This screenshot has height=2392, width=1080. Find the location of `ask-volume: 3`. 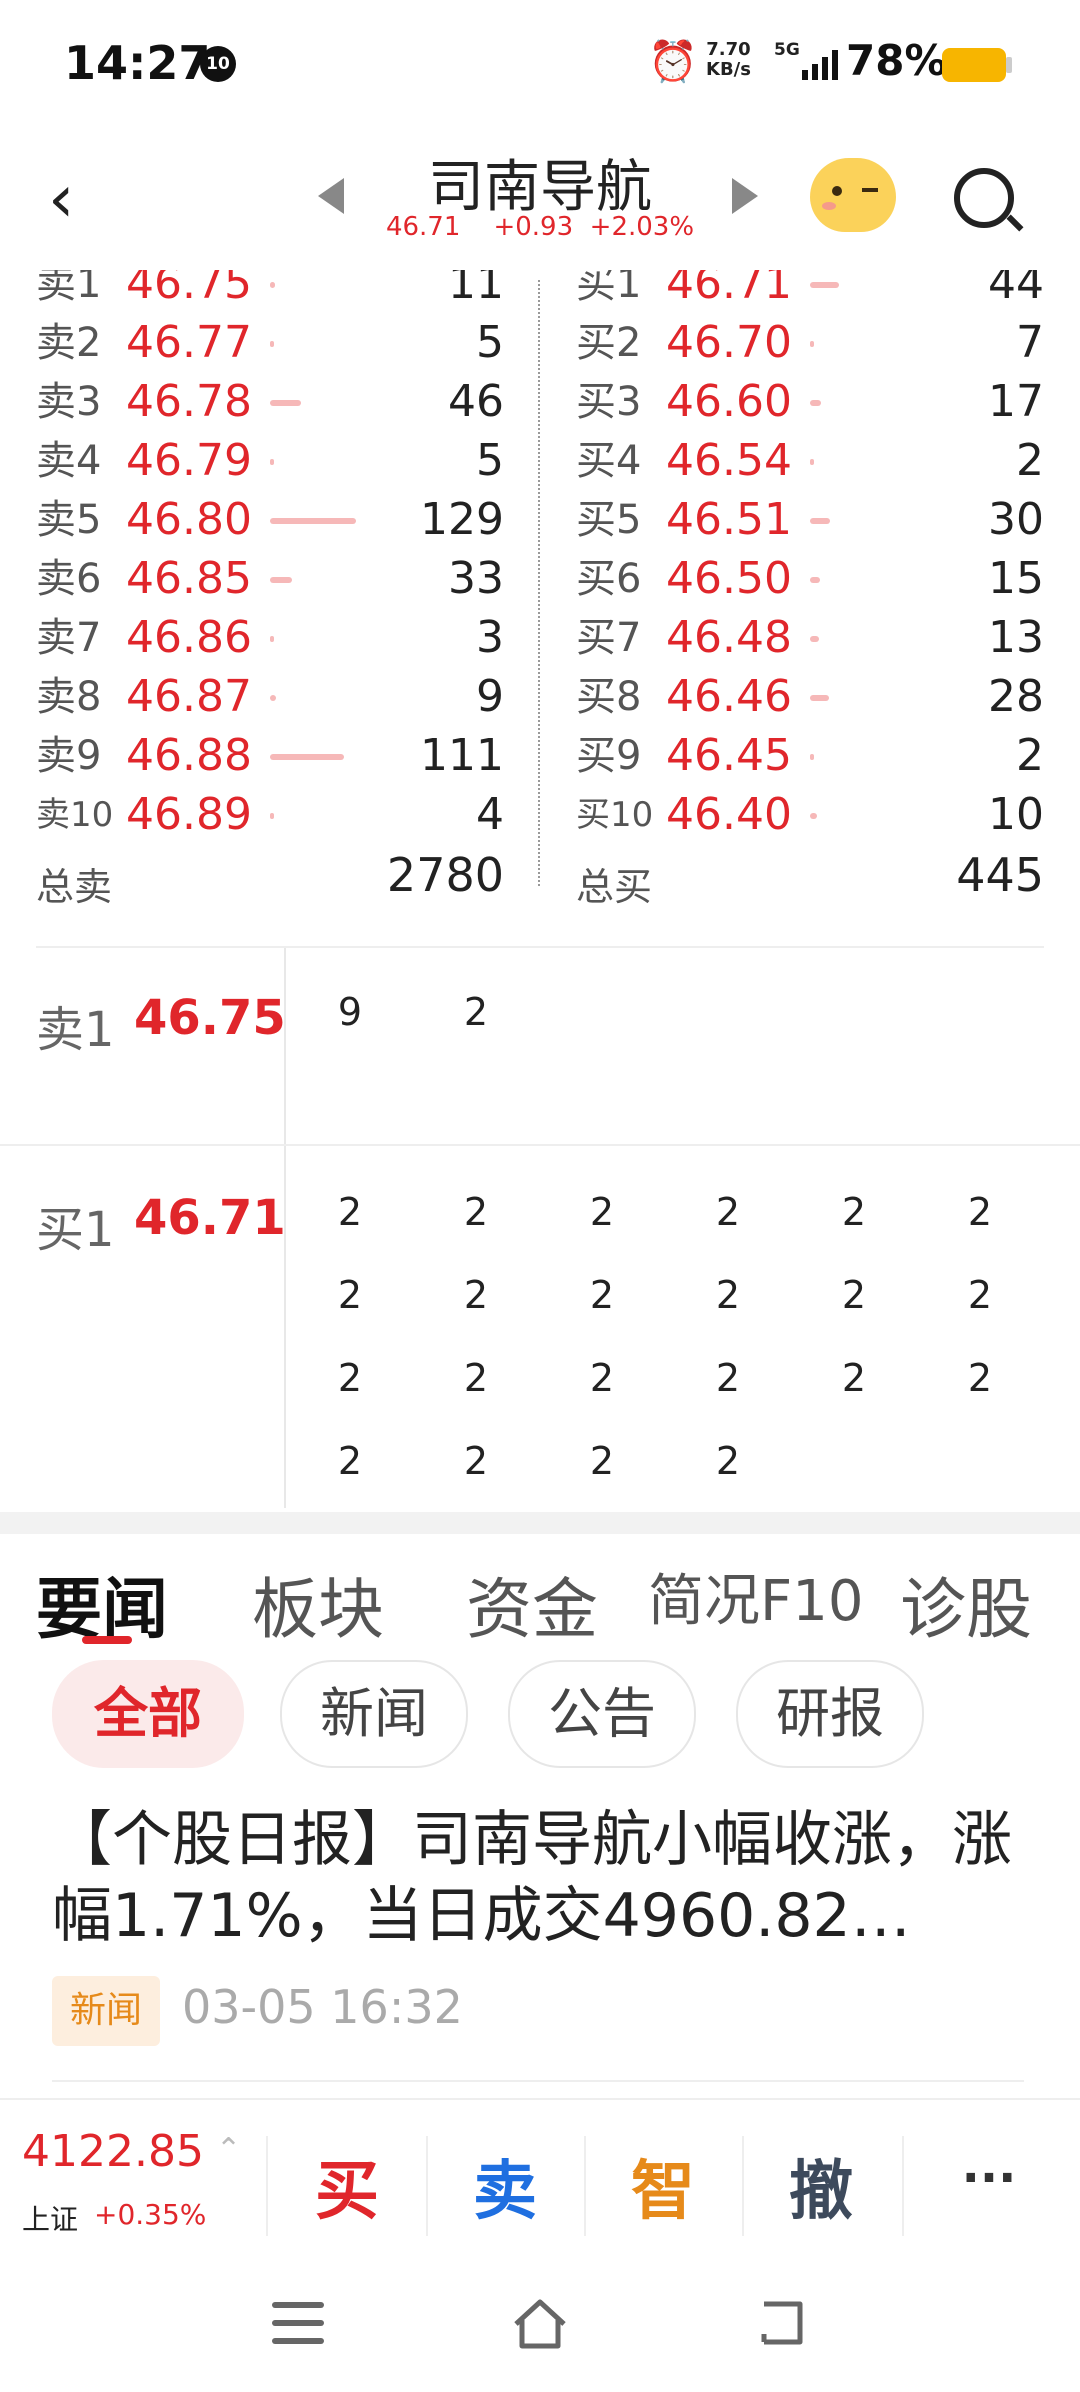

ask-volume: 3 is located at coordinates (490, 637).